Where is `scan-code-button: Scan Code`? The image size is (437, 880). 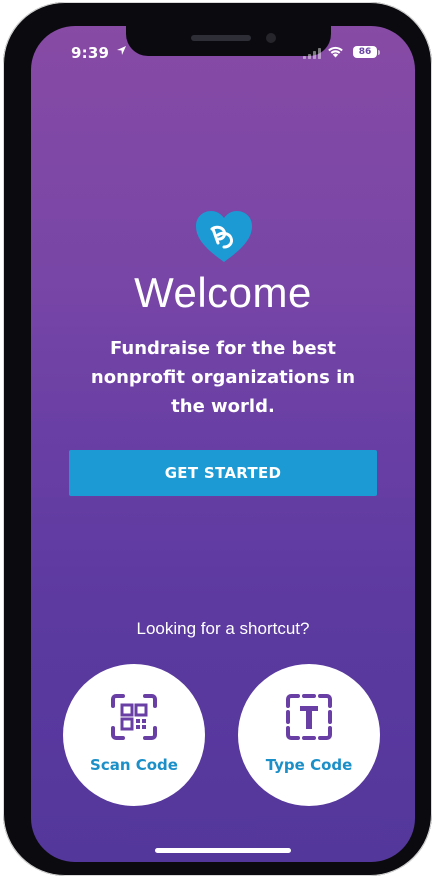
scan-code-button: Scan Code is located at coordinates (134, 735).